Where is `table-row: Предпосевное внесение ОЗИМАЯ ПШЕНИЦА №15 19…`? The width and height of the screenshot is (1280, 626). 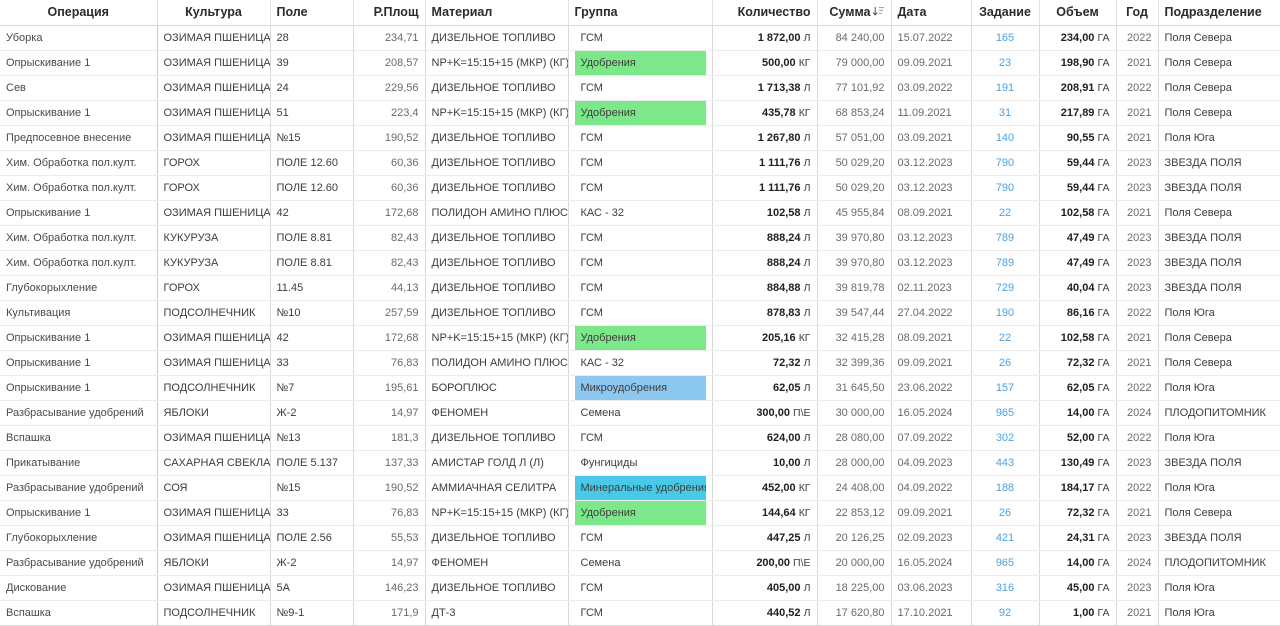 table-row: Предпосевное внесение ОЗИМАЯ ПШЕНИЦА №15 19… is located at coordinates (640, 138).